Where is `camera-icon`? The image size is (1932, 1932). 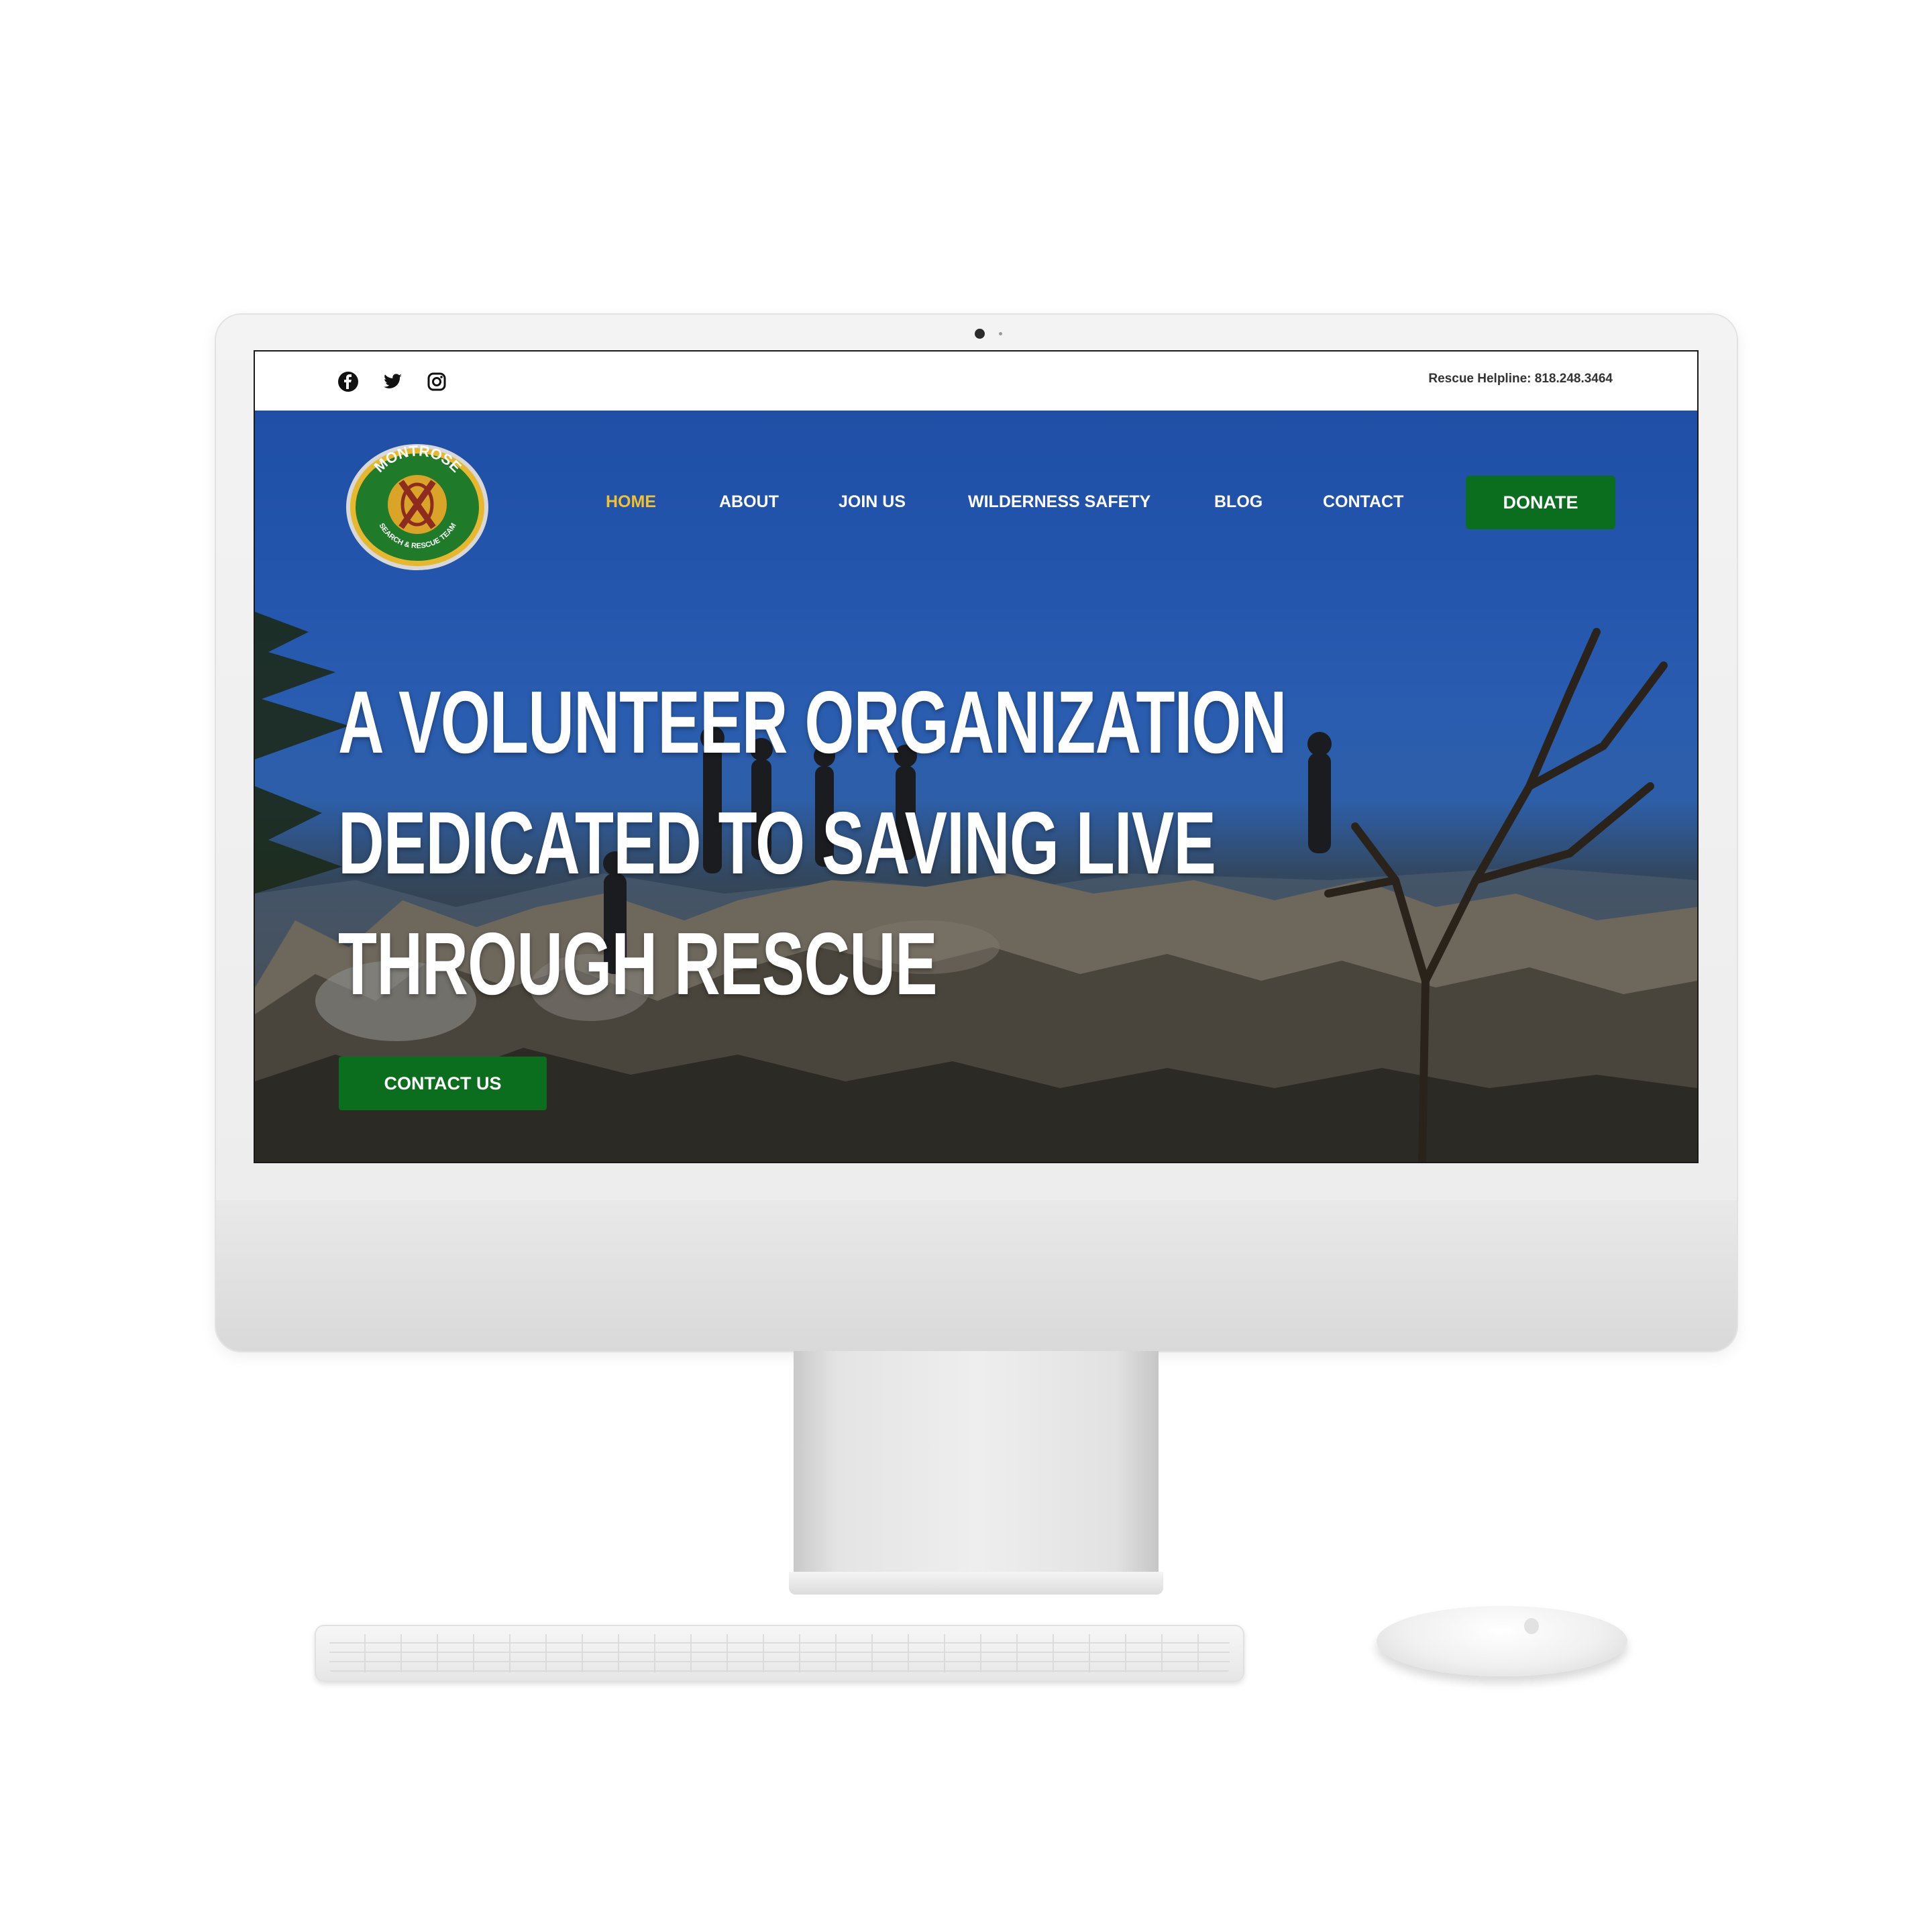
camera-icon is located at coordinates (980, 334).